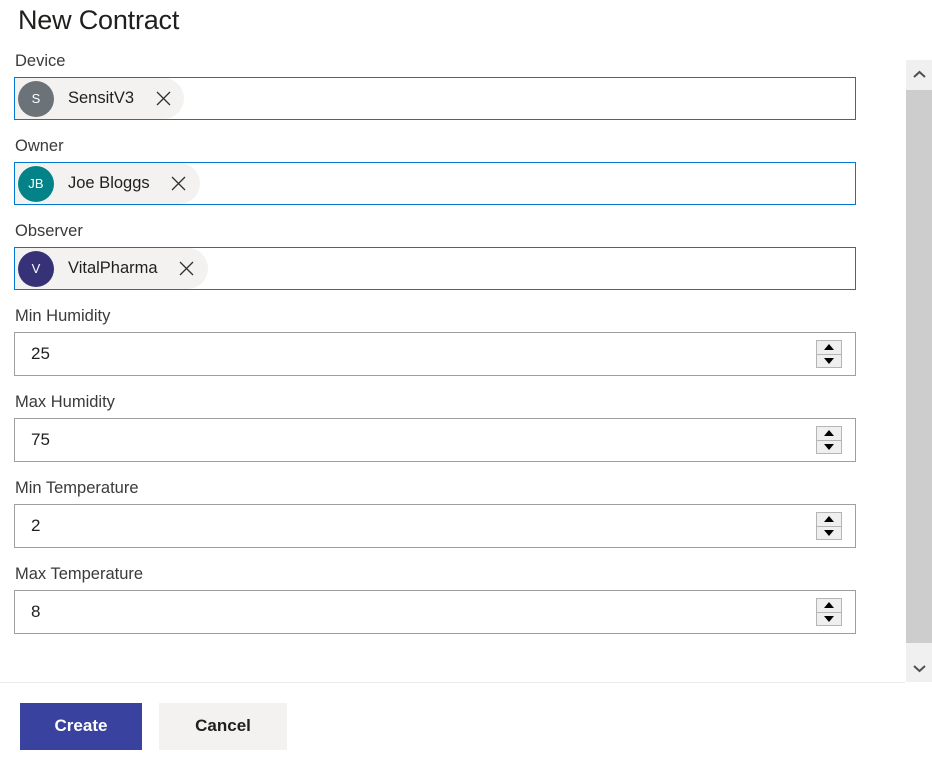  What do you see at coordinates (223, 726) in the screenshot?
I see `cancel-button: Cancel` at bounding box center [223, 726].